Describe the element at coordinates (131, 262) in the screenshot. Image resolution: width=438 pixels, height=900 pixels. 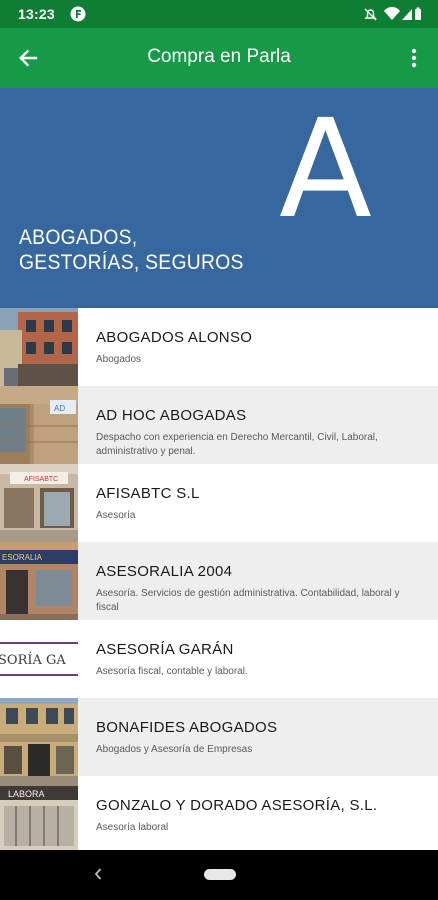
I see `category-title-line-2: GESTORÍAS, SEGUROS` at that location.